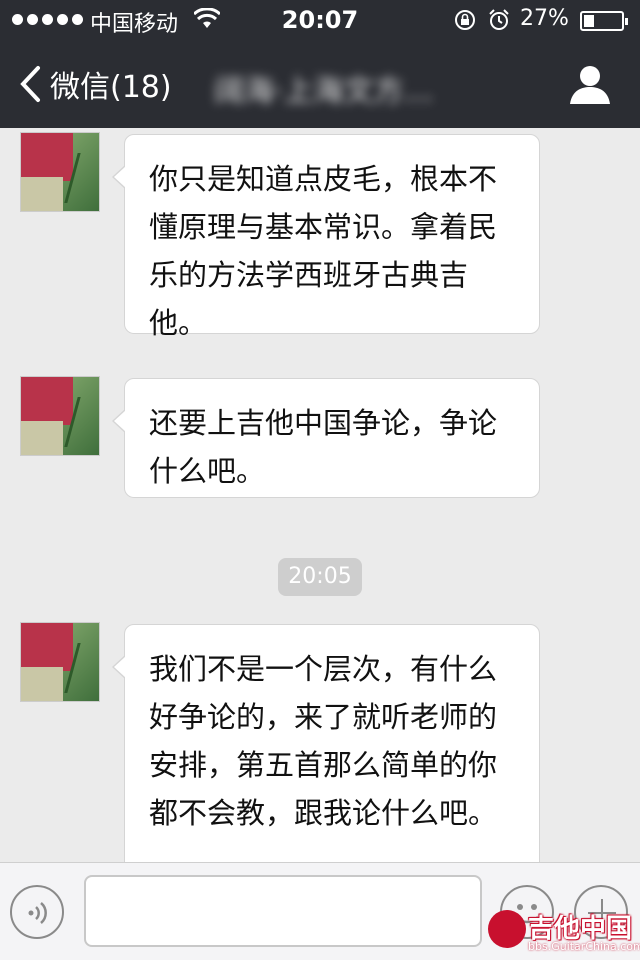  What do you see at coordinates (544, 18) in the screenshot?
I see `battery-percent: 27%` at bounding box center [544, 18].